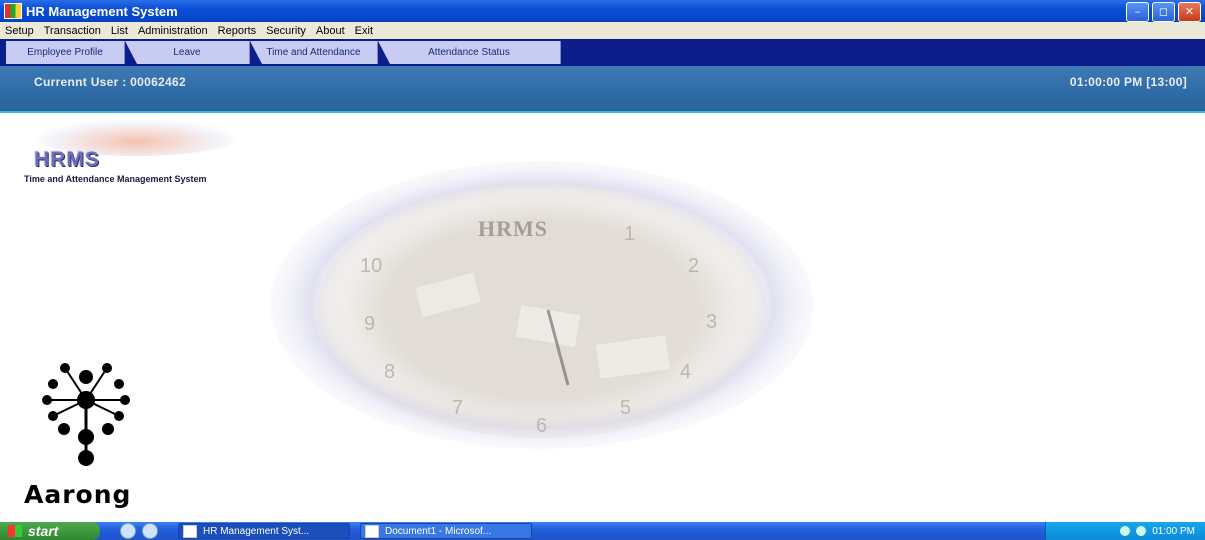  I want to click on maximize-icon: ◻, so click(1163, 12).